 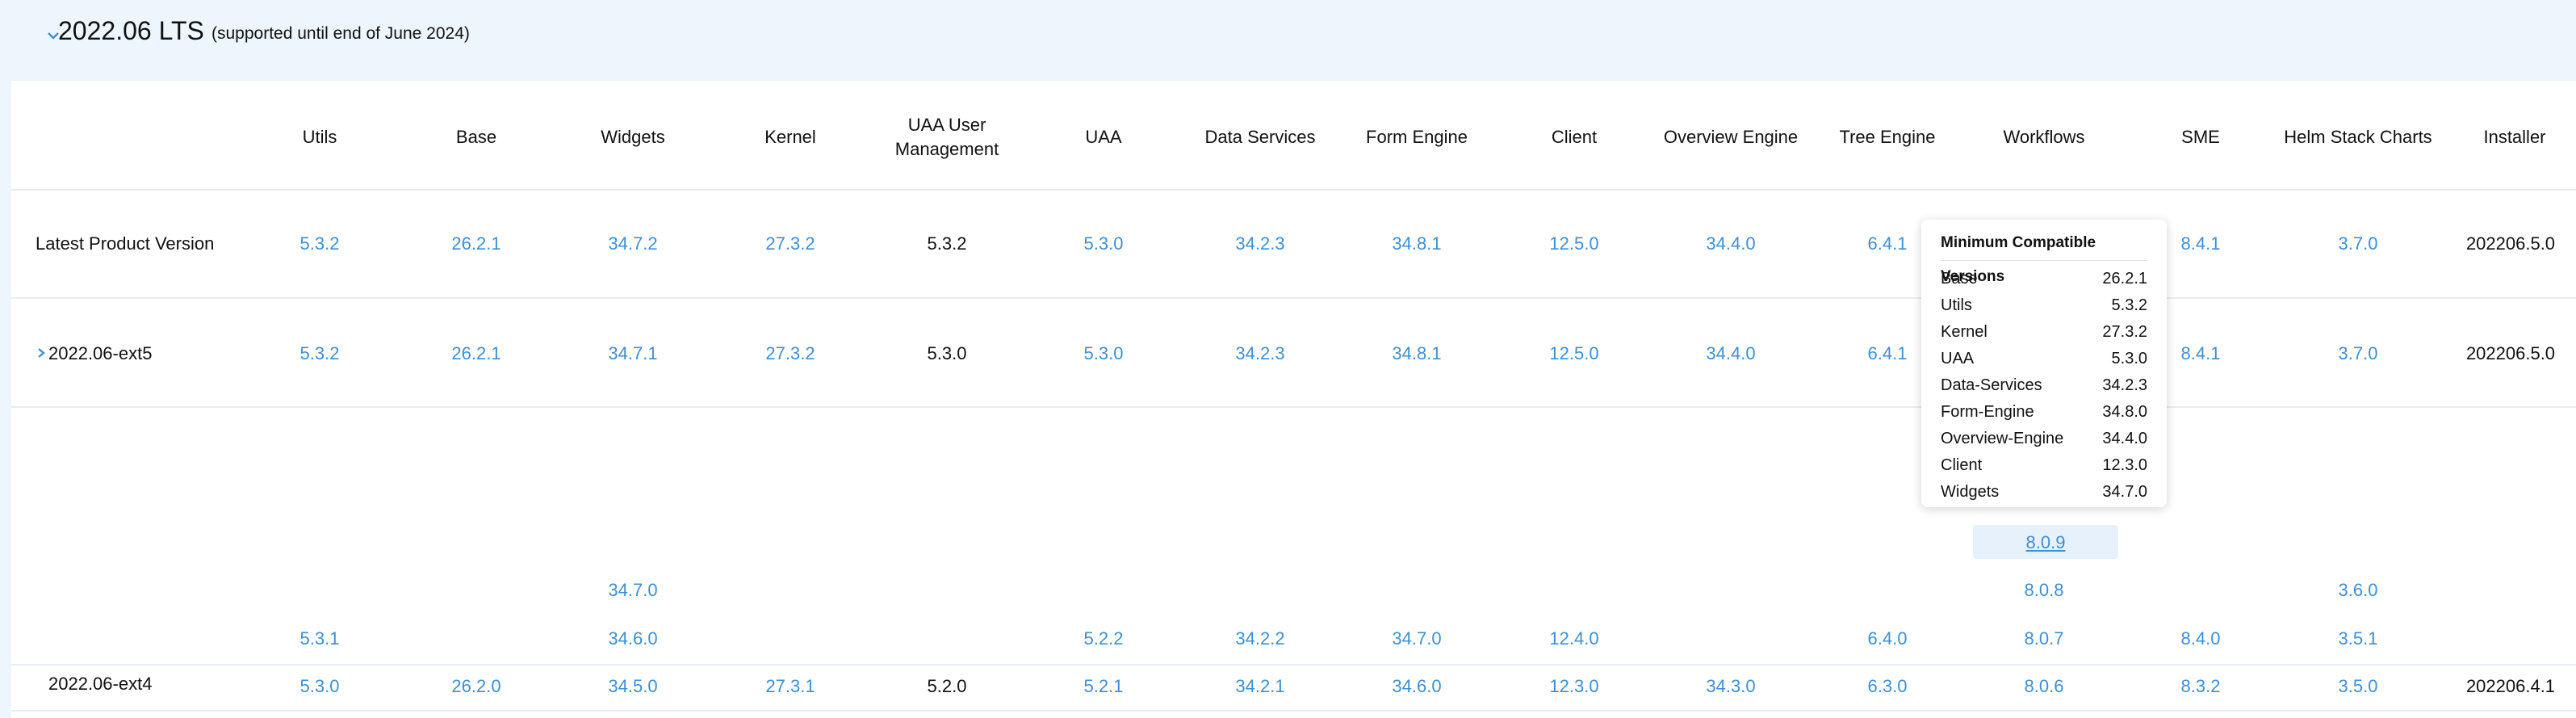 I want to click on tooltip-component-version: 27.3.2, so click(x=2125, y=332).